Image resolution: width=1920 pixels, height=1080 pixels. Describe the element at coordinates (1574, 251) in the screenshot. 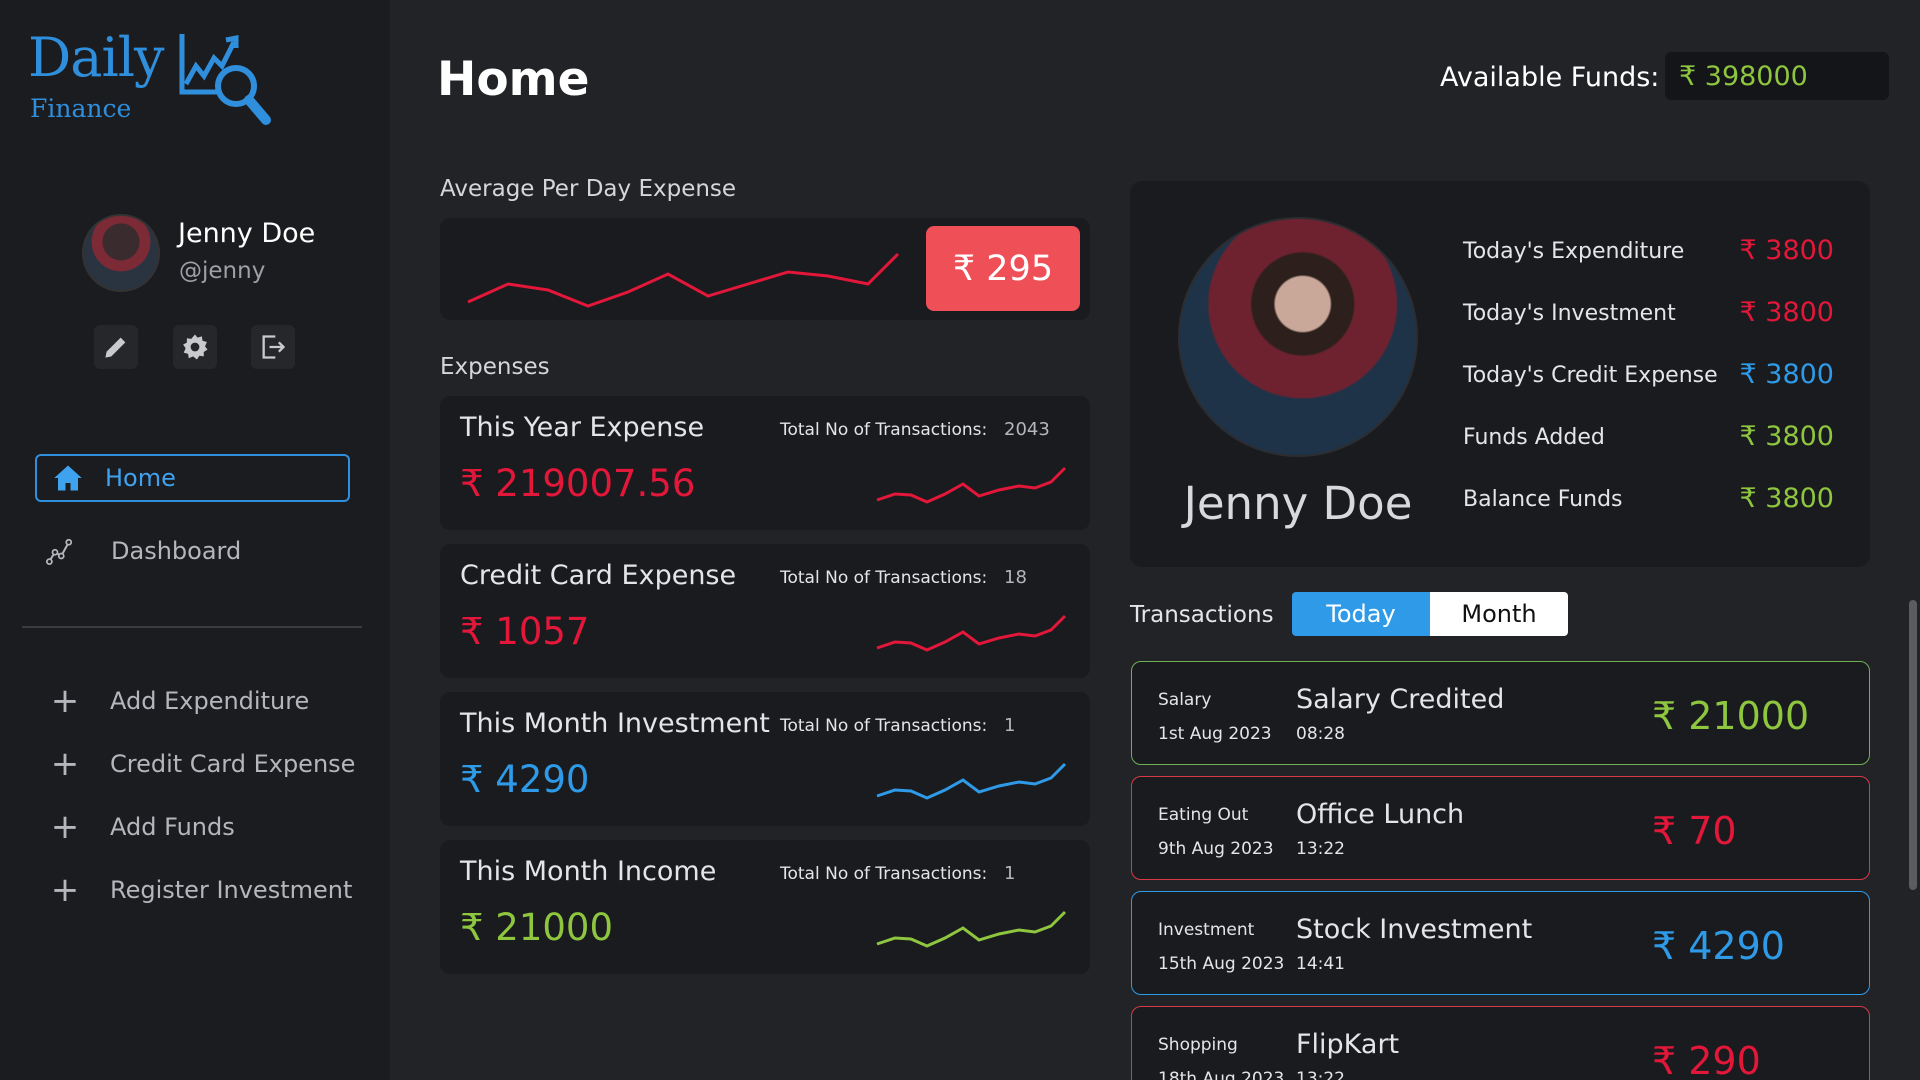

I see `stat-label: Today's Expenditure` at that location.